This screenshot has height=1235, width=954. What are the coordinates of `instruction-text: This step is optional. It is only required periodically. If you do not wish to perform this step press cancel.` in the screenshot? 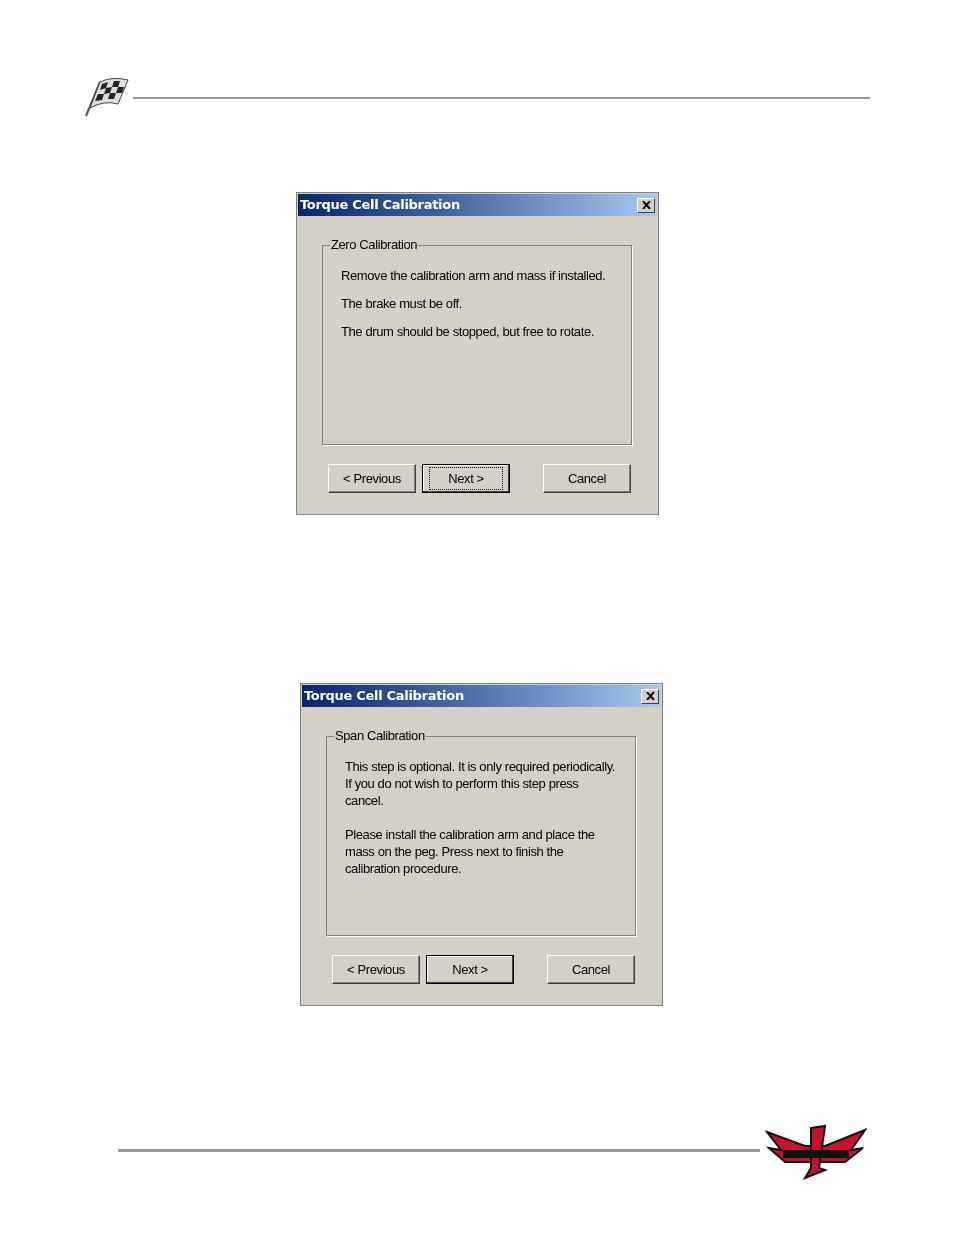 It's located at (480, 783).